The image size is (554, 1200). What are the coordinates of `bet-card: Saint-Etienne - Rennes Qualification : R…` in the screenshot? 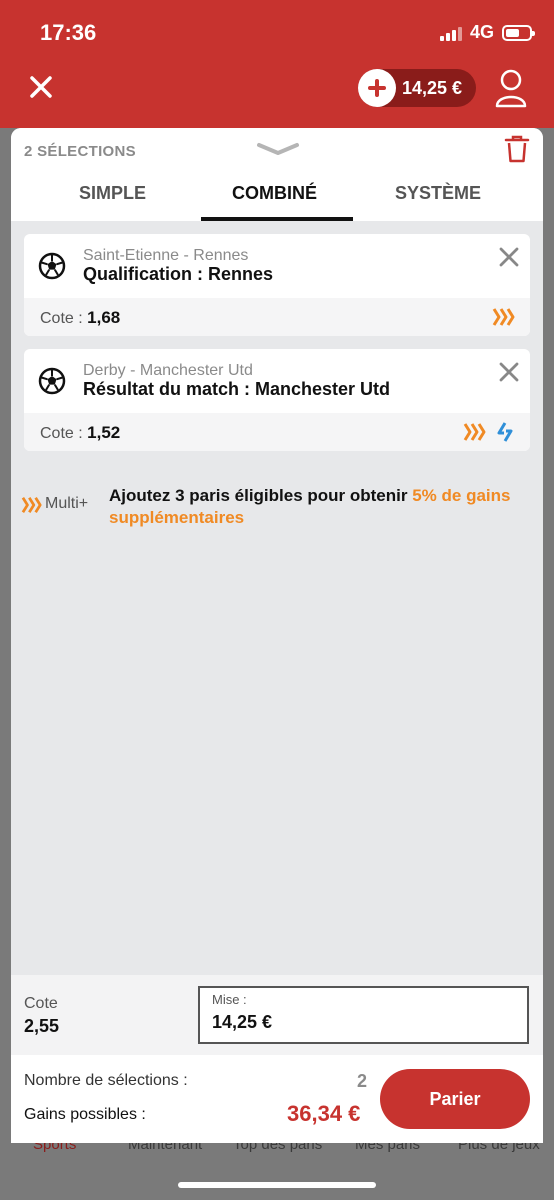 It's located at (277, 285).